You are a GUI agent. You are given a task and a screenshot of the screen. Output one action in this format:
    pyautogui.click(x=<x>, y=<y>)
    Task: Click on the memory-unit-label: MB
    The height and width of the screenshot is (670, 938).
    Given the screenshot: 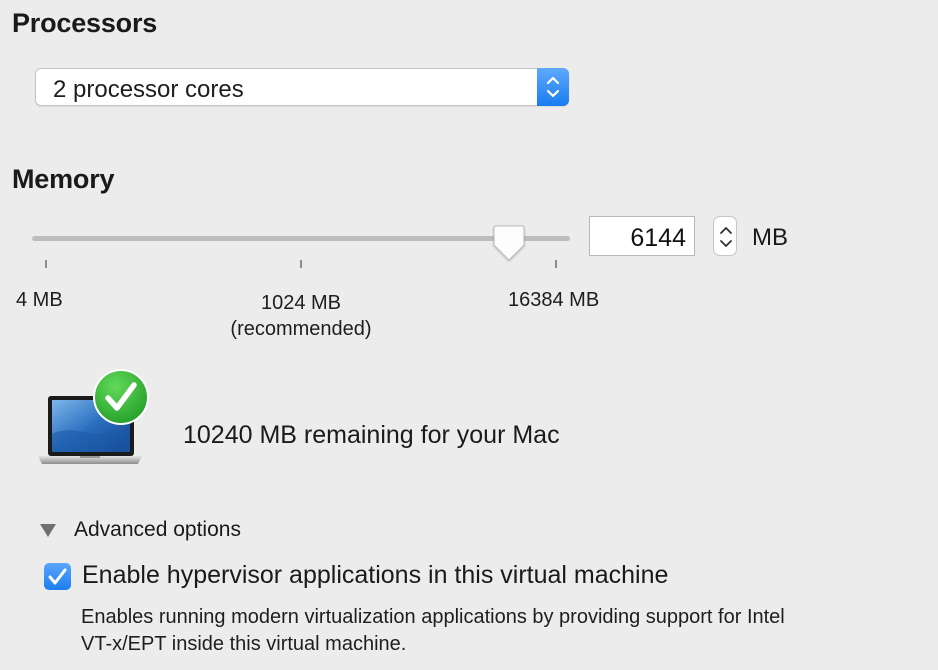 What is the action you would take?
    pyautogui.click(x=770, y=237)
    